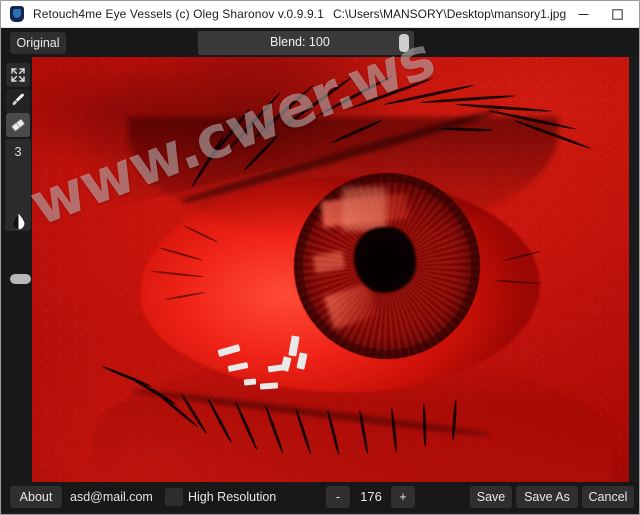  I want to click on brush-icon, so click(18, 101).